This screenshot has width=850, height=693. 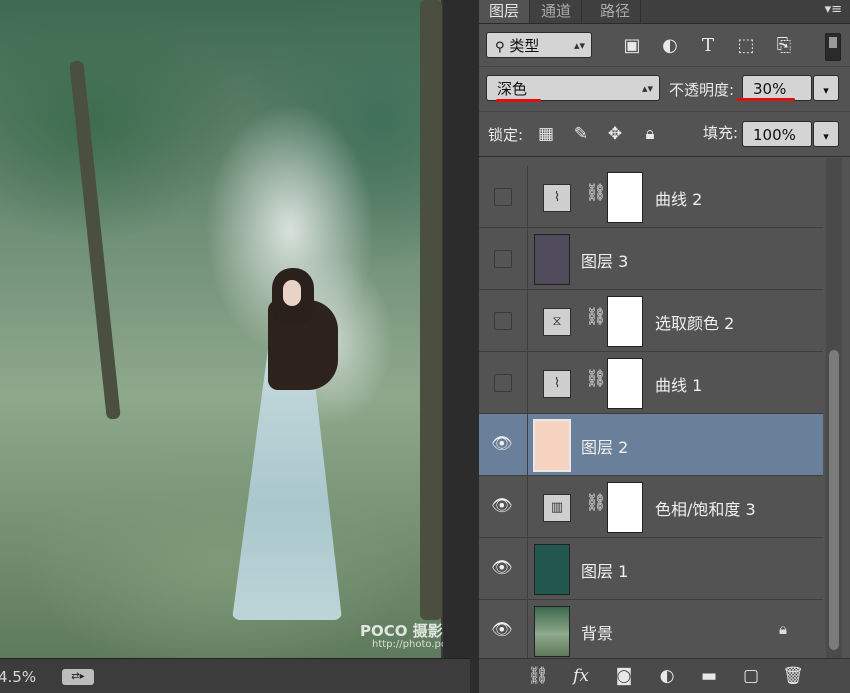 What do you see at coordinates (401, 631) in the screenshot?
I see `watermark-logo: POCO 摄影专题` at bounding box center [401, 631].